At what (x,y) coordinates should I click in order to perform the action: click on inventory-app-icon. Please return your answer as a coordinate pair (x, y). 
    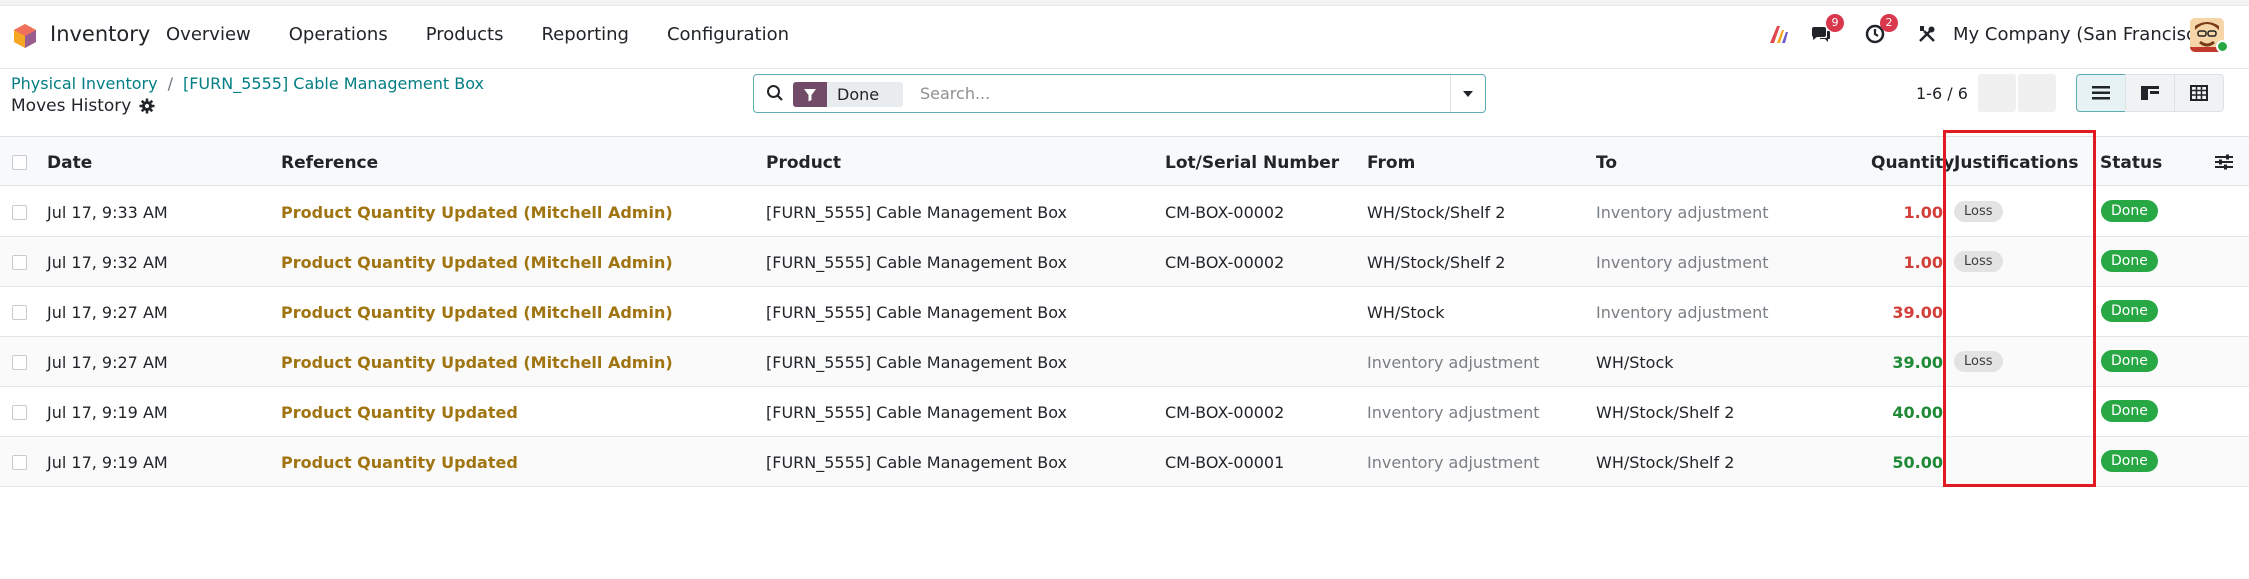
    Looking at the image, I should click on (25, 36).